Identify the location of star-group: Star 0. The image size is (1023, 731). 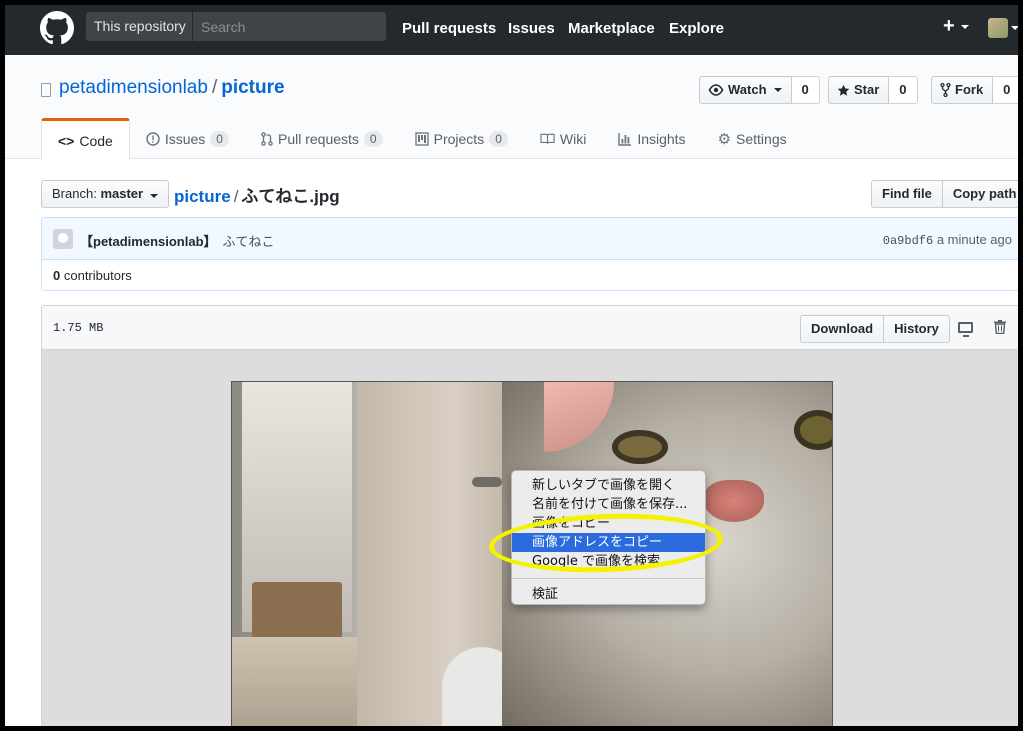
(873, 90).